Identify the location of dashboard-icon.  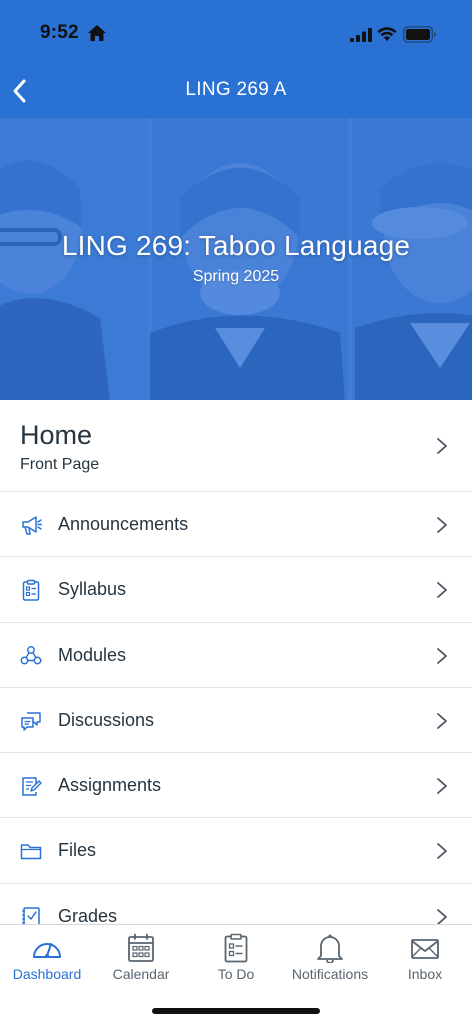
(47, 950).